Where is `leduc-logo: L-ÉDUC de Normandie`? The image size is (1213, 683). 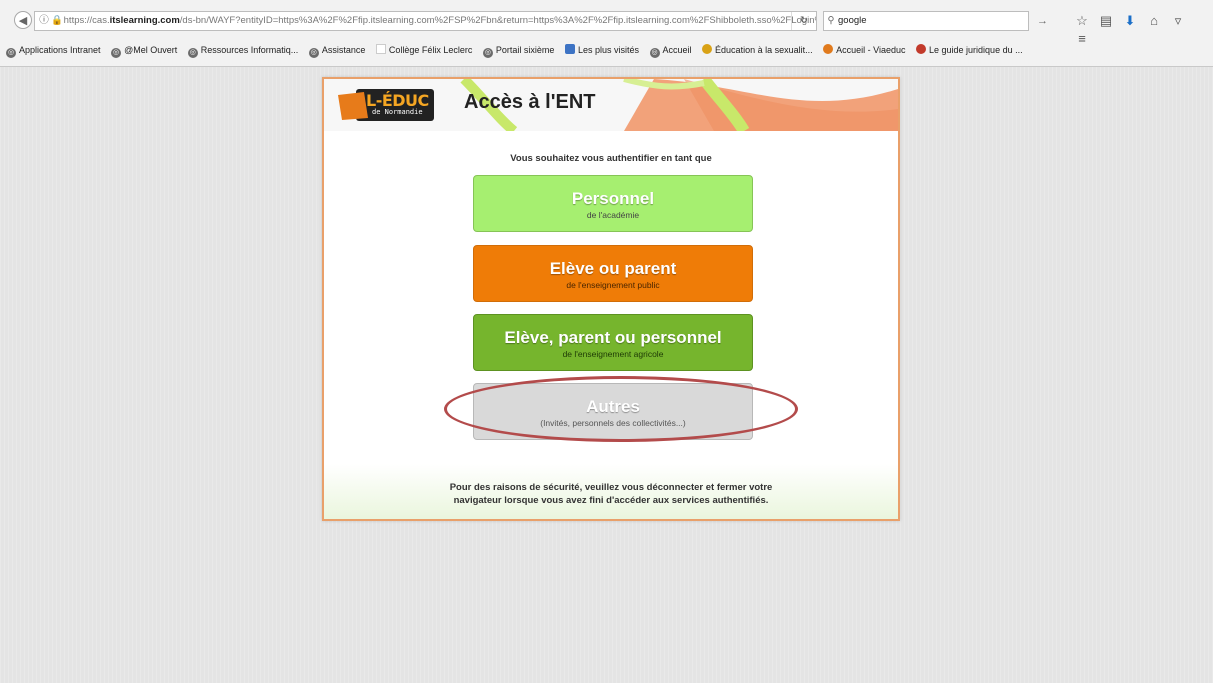
leduc-logo: L-ÉDUC de Normandie is located at coordinates (386, 105).